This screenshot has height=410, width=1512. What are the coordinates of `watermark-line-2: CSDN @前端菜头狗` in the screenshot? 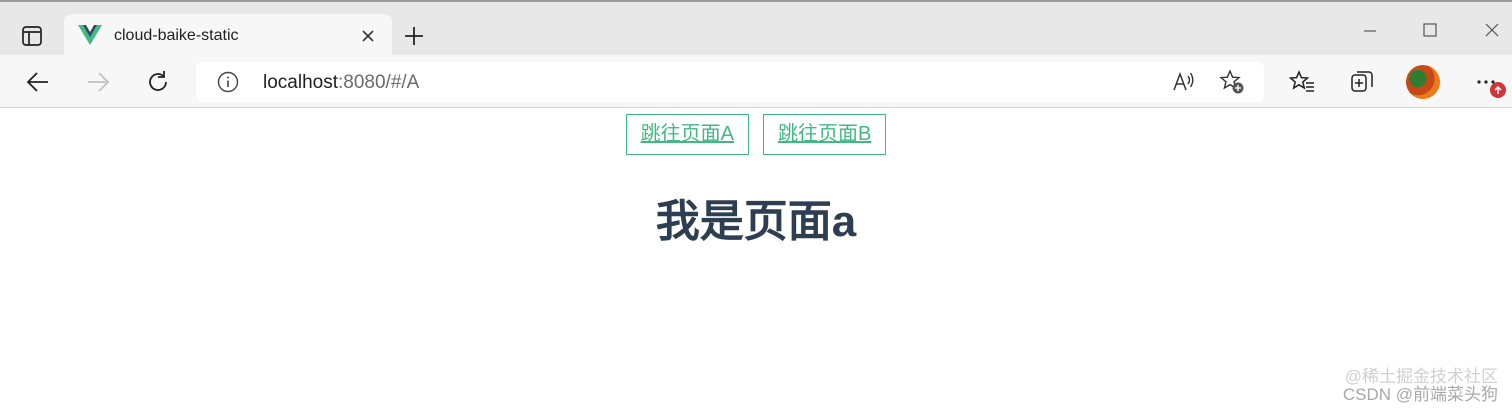 It's located at (1420, 394).